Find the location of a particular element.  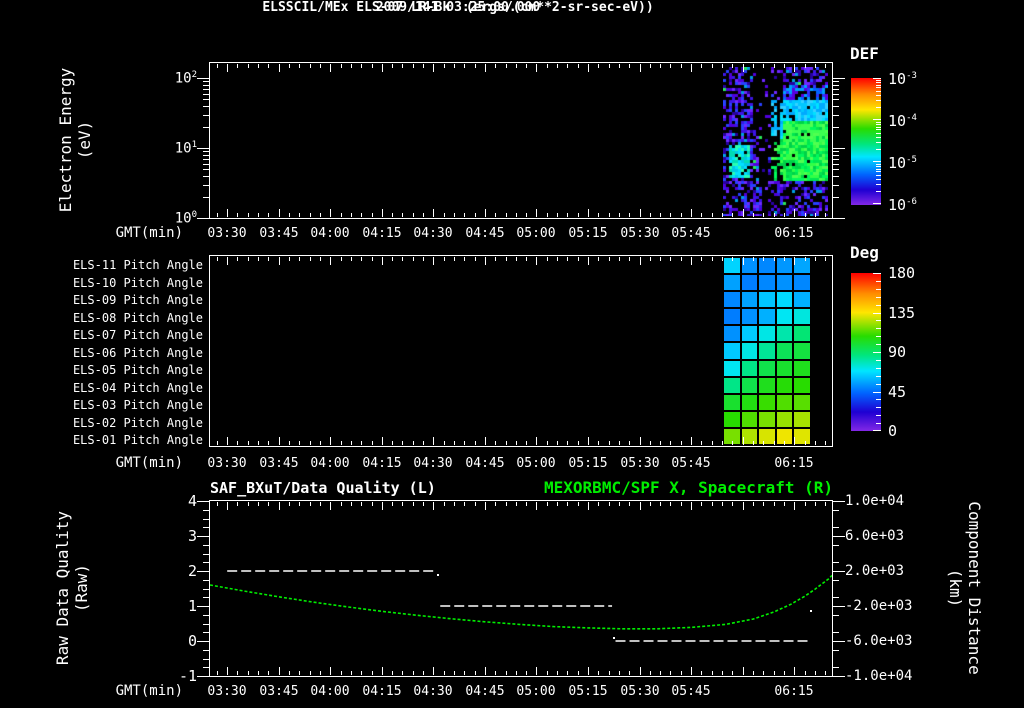

panel3-y-tick-label: 3 is located at coordinates (192, 536).